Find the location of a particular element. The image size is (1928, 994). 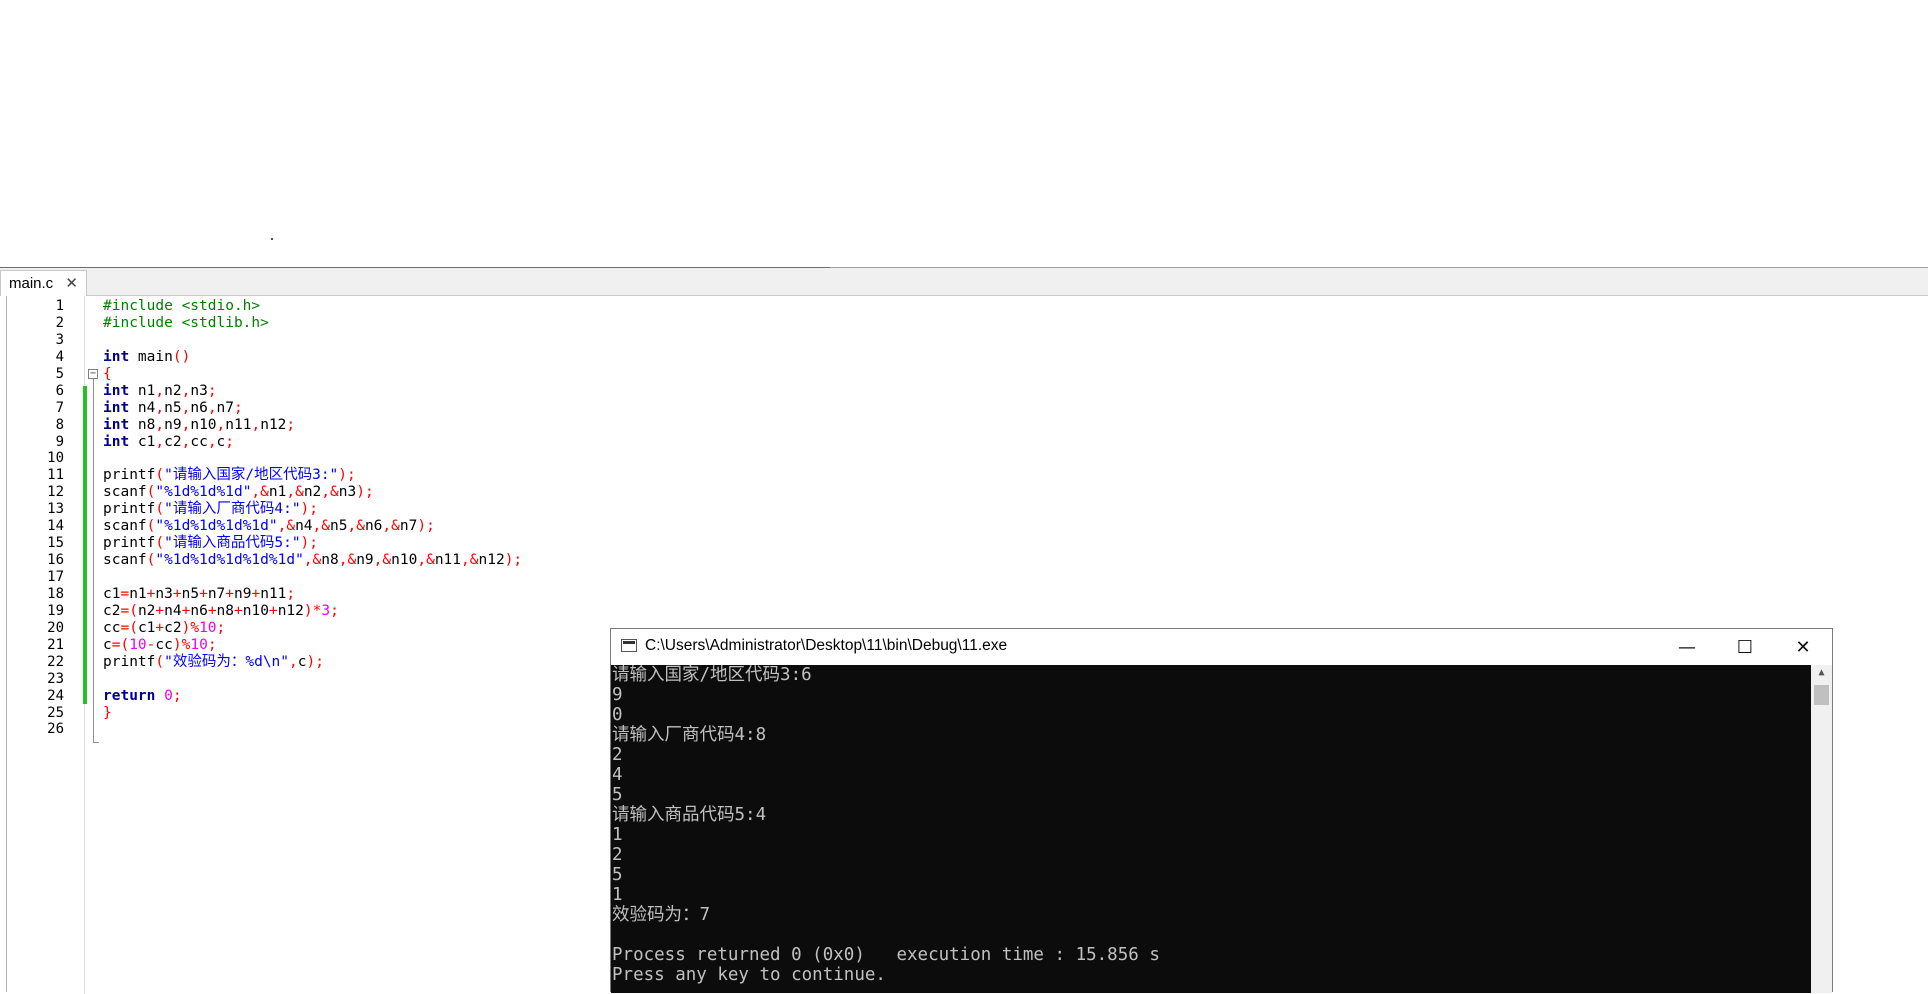

maximize-button: ☐ is located at coordinates (1745, 647).